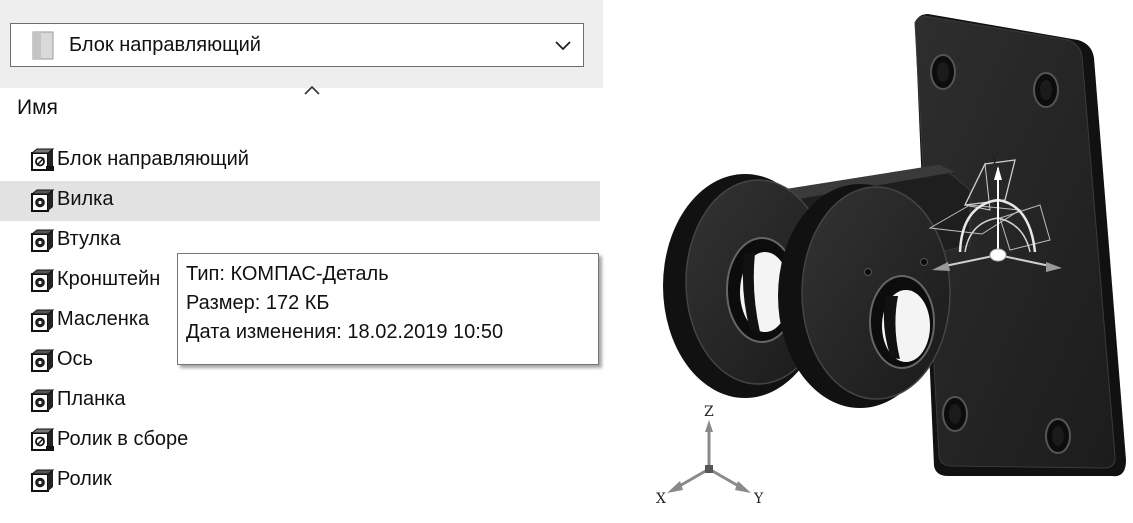 The image size is (1133, 523). What do you see at coordinates (89, 239) in the screenshot?
I see `file-name: Втулка` at bounding box center [89, 239].